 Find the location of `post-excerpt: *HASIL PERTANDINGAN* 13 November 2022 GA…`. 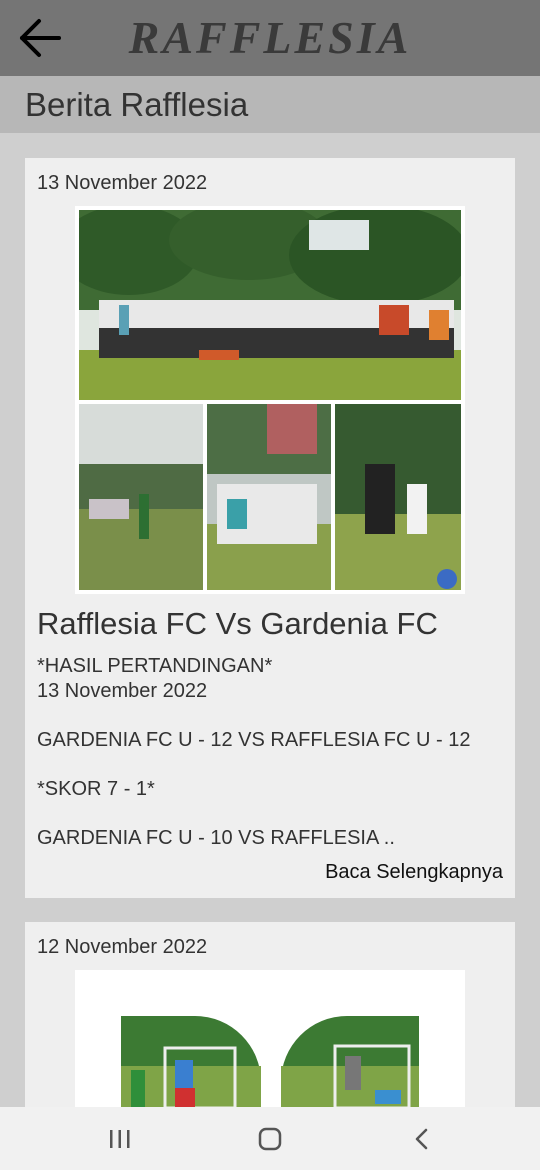

post-excerpt: *HASIL PERTANDINGAN* 13 November 2022 GA… is located at coordinates (254, 752).